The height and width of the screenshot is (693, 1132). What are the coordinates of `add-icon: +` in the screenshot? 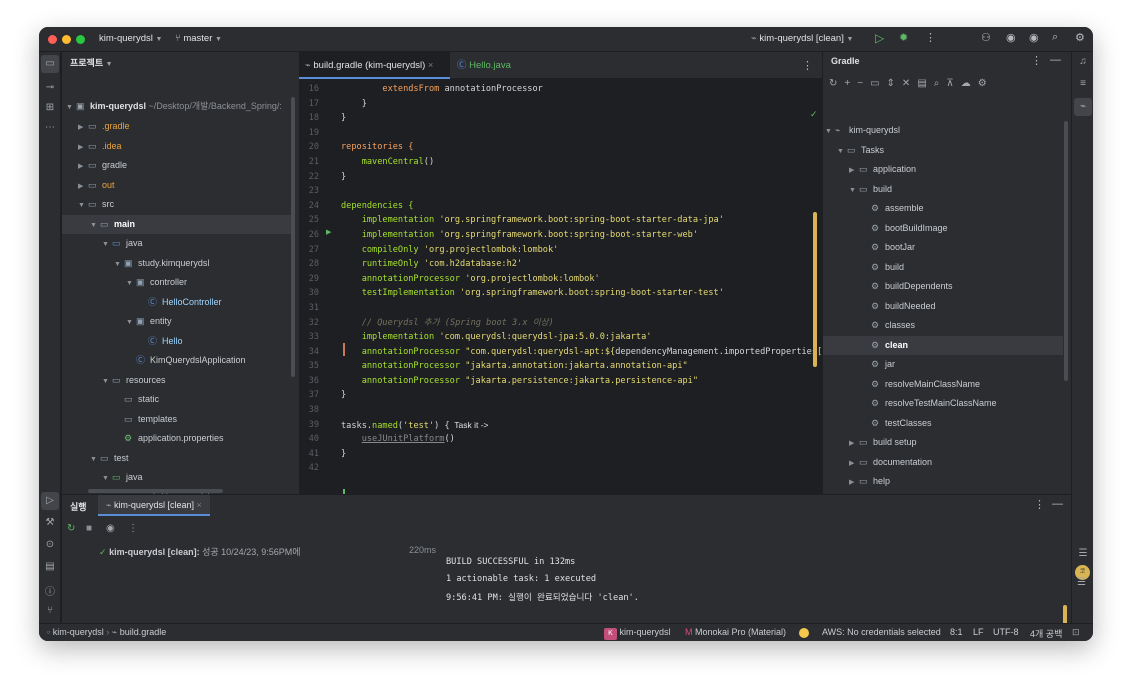 It's located at (847, 84).